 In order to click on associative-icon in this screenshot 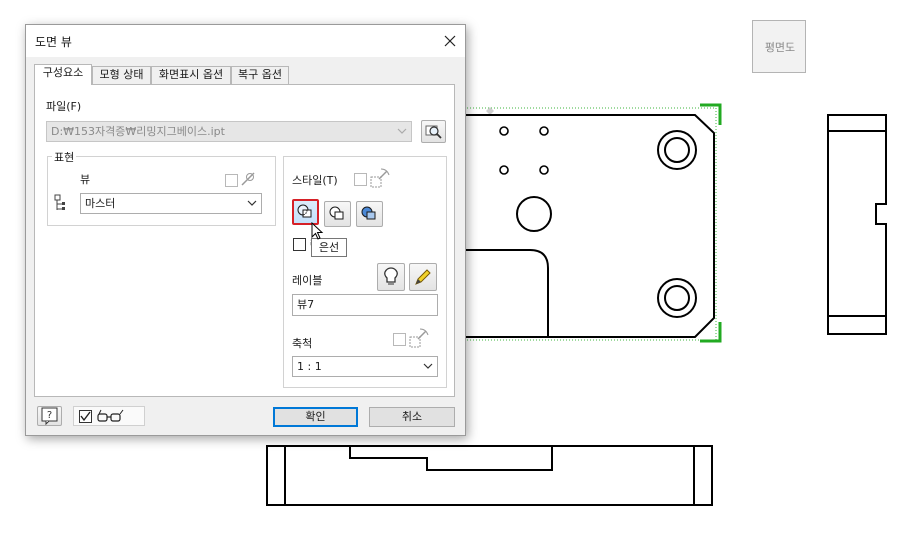, I will do `click(248, 179)`.